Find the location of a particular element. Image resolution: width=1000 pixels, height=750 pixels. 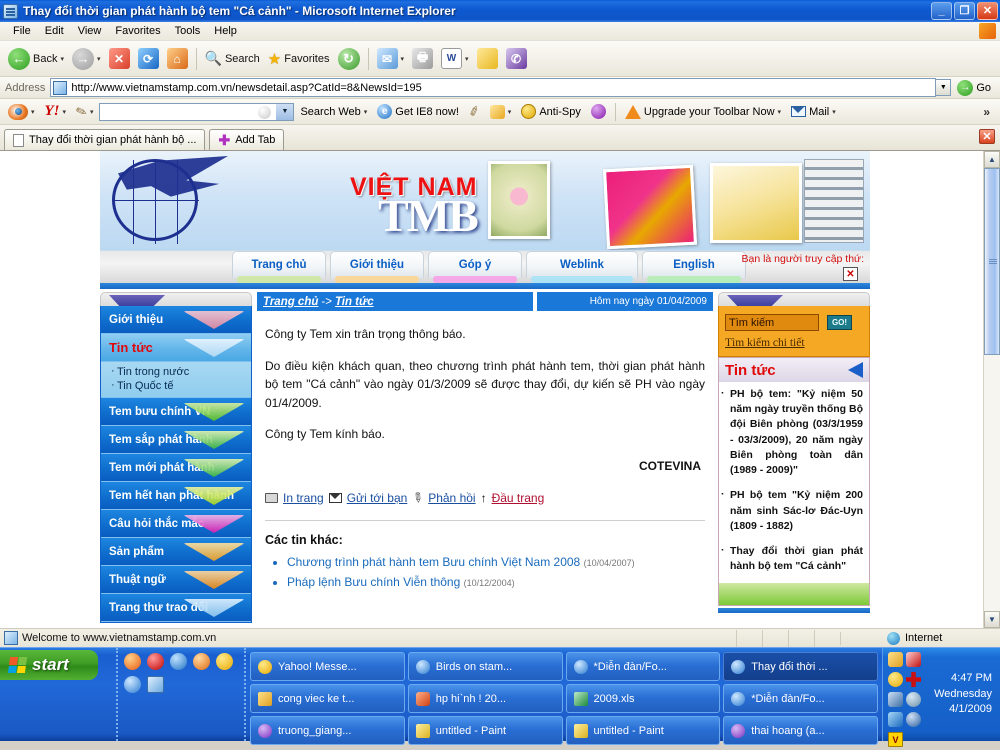

anti-spy-button: Anti-Spy is located at coordinates (551, 111).